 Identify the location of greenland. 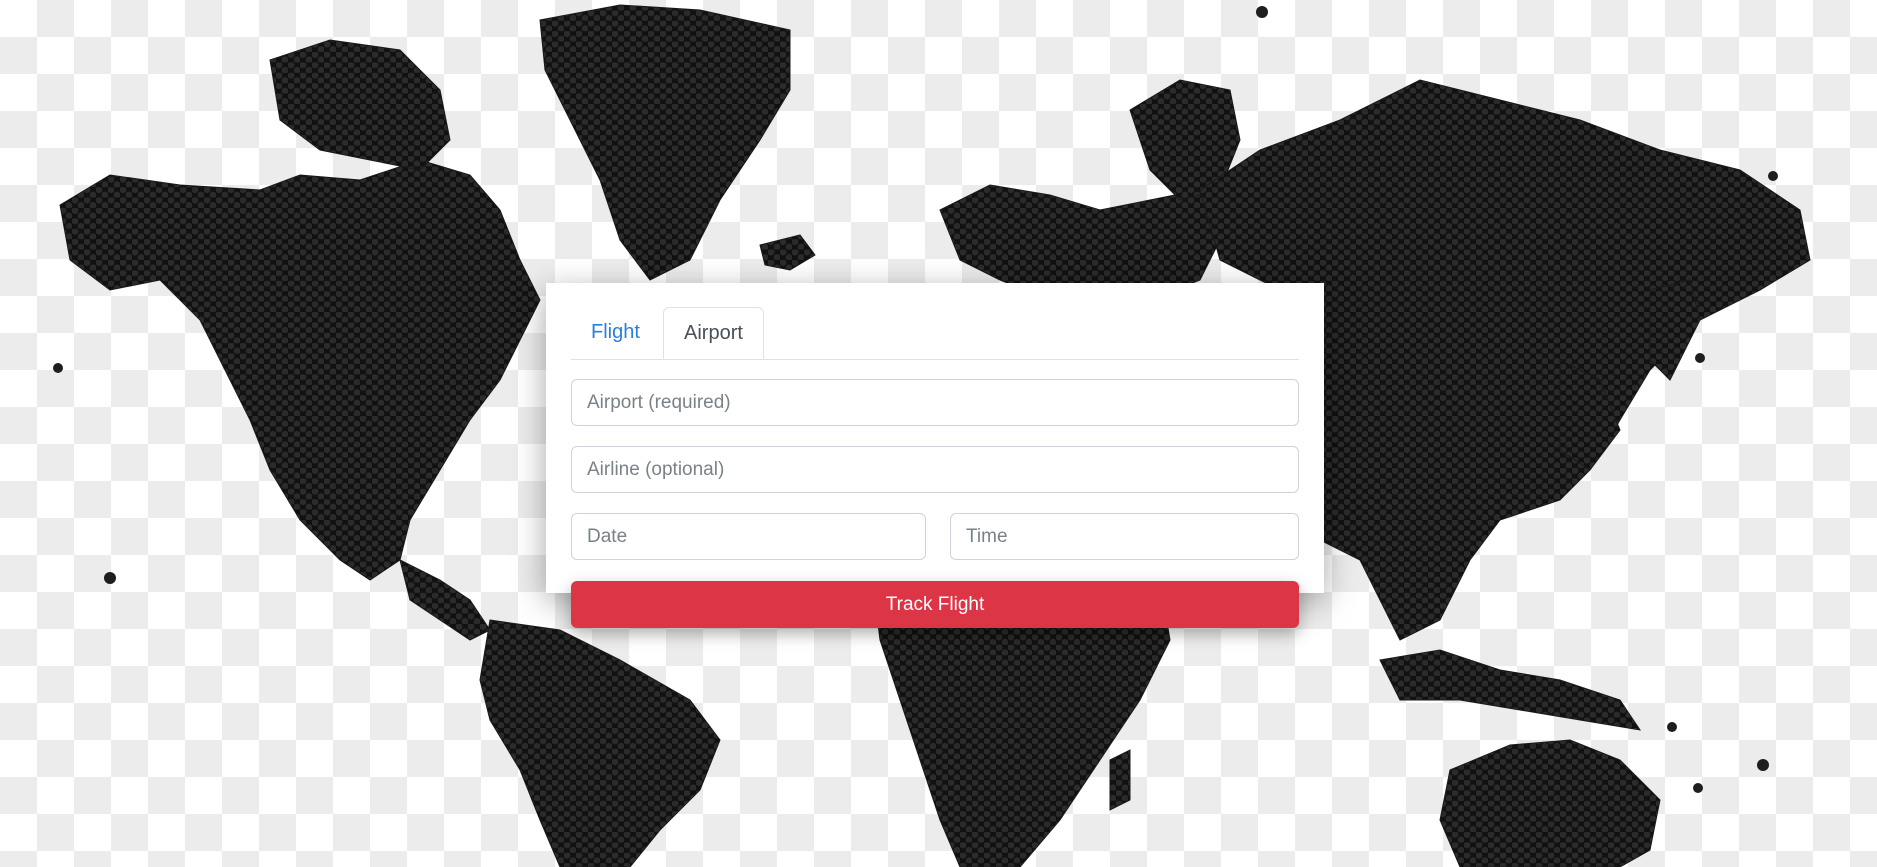
(665, 142).